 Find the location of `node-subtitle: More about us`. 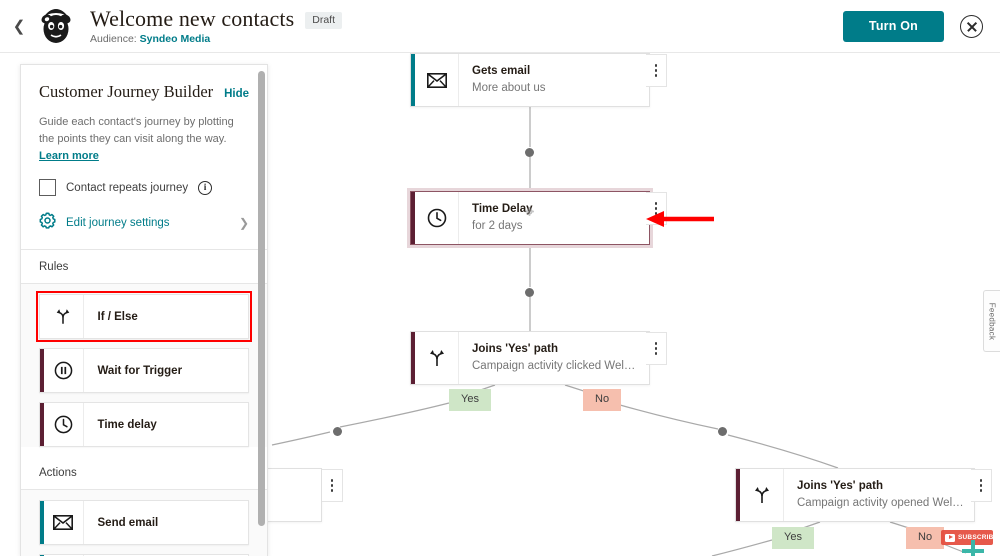

node-subtitle: More about us is located at coordinates (509, 87).